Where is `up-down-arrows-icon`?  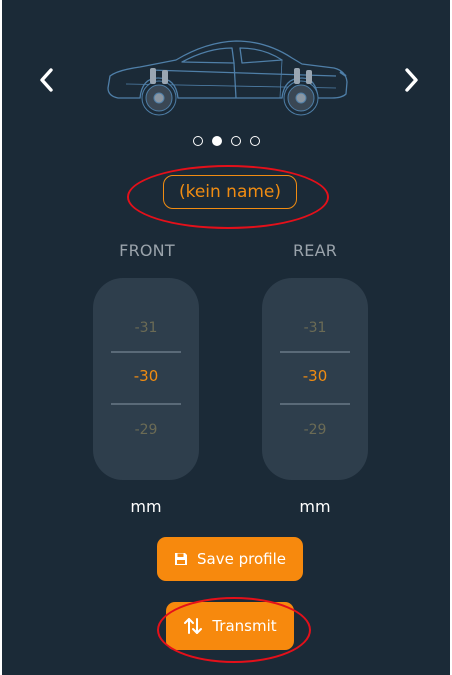 up-down-arrows-icon is located at coordinates (193, 626).